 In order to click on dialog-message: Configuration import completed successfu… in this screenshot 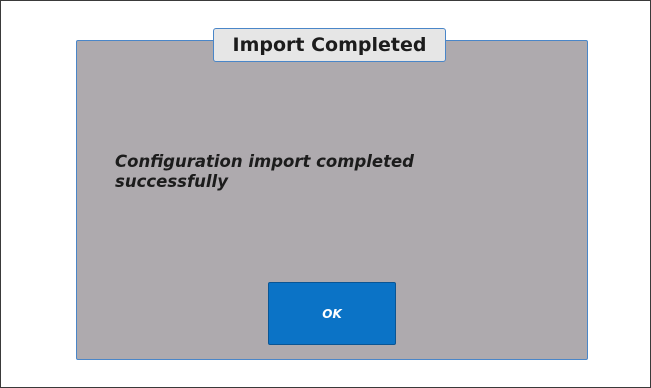, I will do `click(264, 171)`.